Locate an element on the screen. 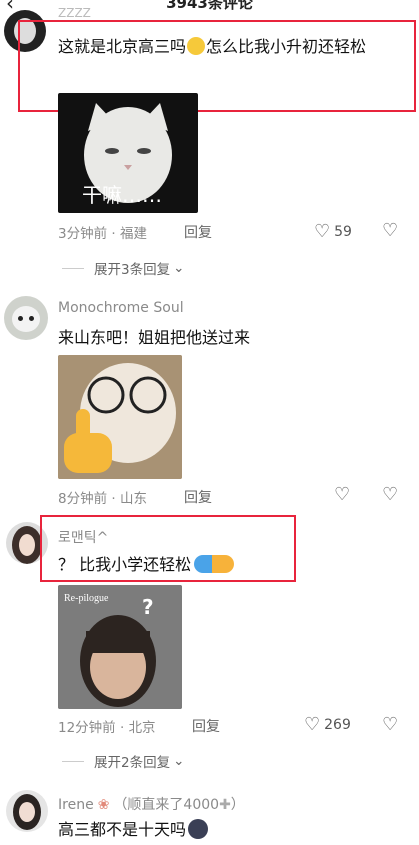 The image size is (419, 845). comment-time: 12分钟前 is located at coordinates (87, 728).